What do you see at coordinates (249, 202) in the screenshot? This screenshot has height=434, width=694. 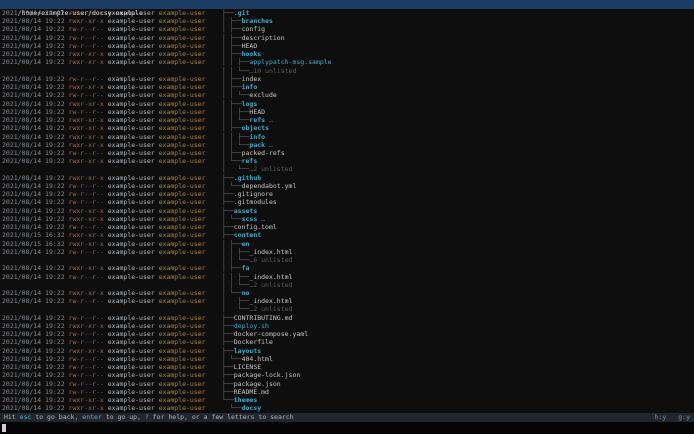 I see `tree-node: ├──.gitmodules` at bounding box center [249, 202].